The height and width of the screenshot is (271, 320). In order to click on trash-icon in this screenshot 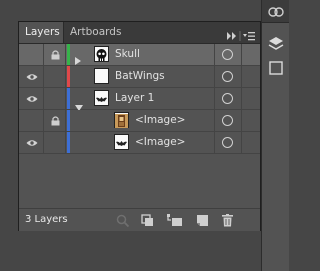, I will do `click(227, 220)`.